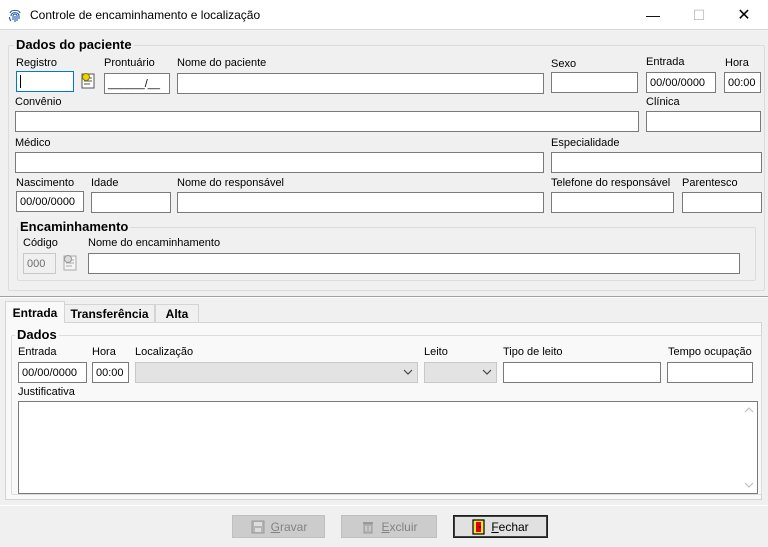  What do you see at coordinates (594, 82) in the screenshot?
I see `sexo-input` at bounding box center [594, 82].